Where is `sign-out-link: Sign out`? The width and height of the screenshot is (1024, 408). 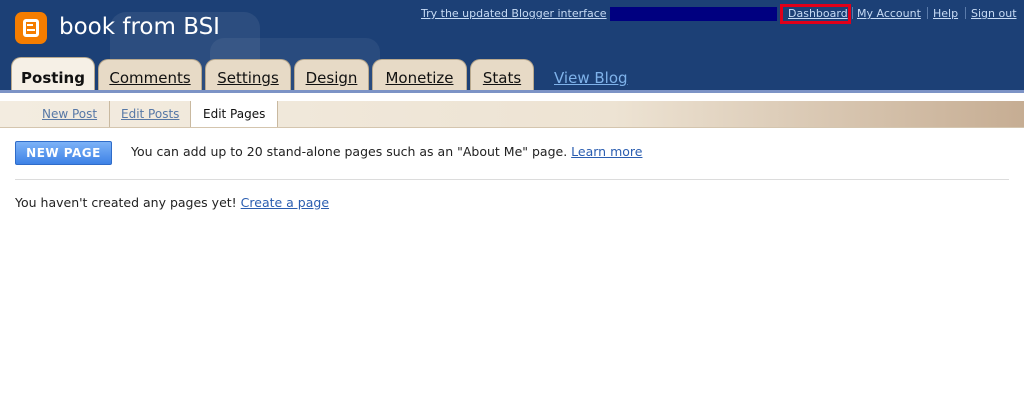
sign-out-link: Sign out is located at coordinates (994, 13).